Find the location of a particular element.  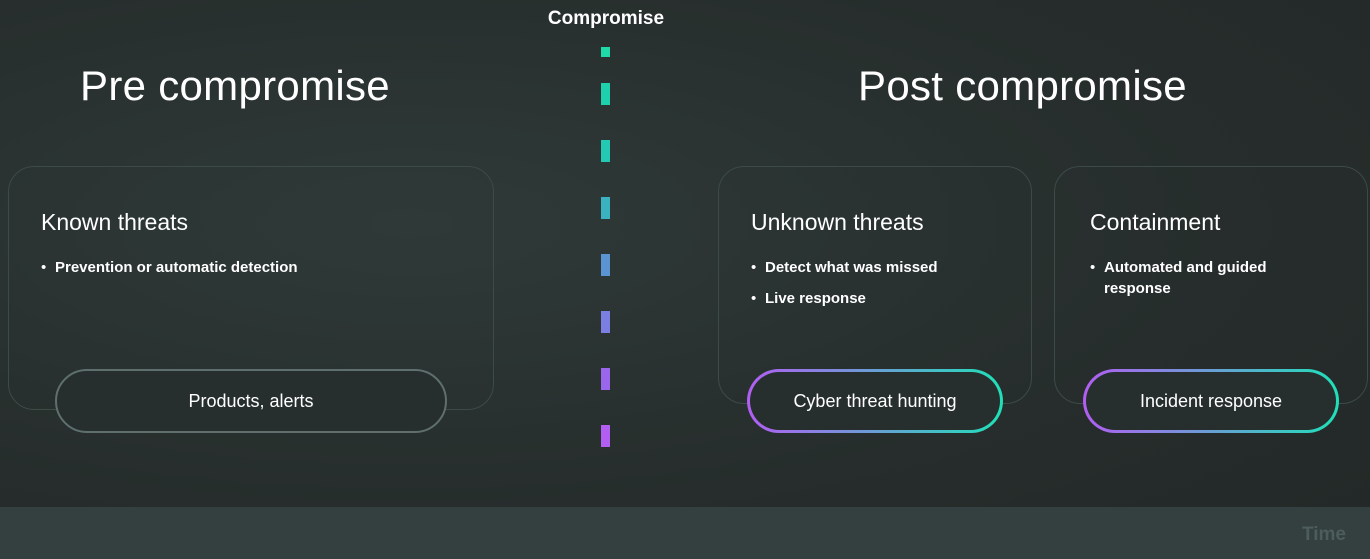

post-compromise-heading: Post compromise is located at coordinates (1022, 85).